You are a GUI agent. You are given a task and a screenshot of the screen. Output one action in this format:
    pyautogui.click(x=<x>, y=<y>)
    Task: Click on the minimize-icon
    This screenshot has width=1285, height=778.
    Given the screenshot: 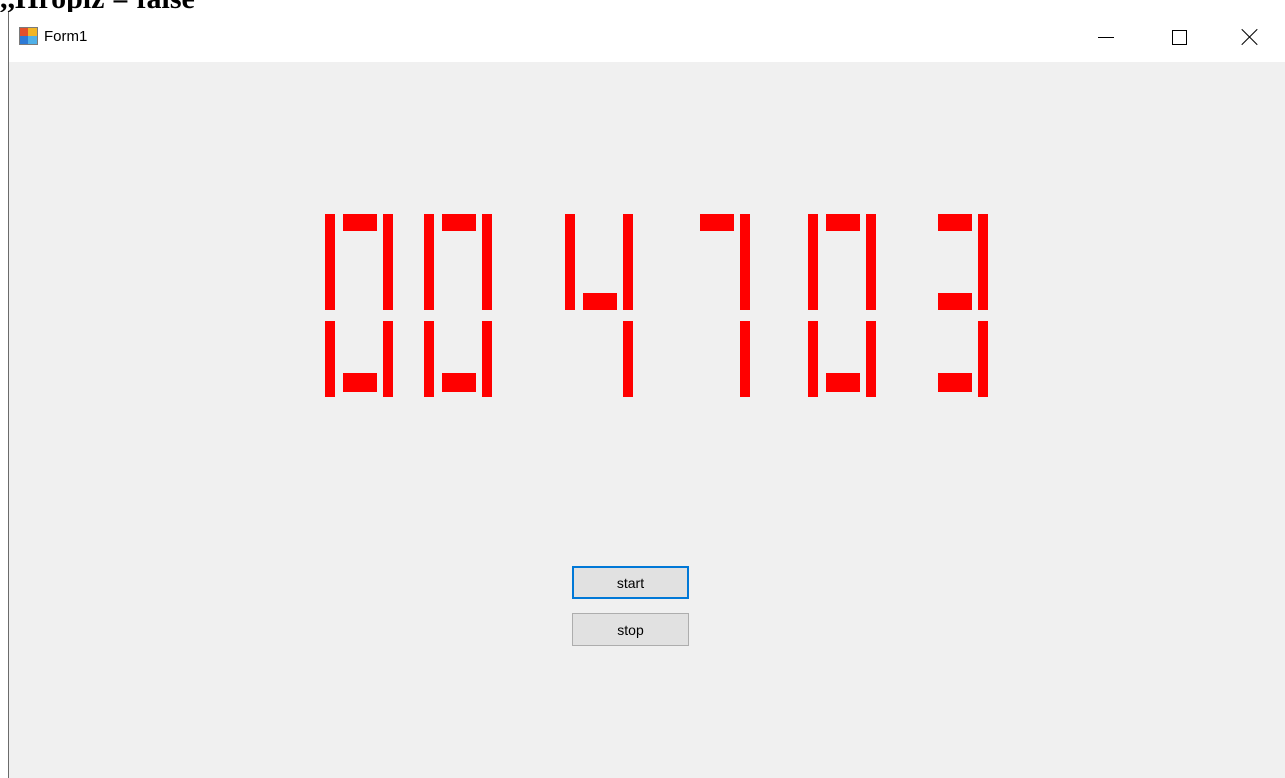 What is the action you would take?
    pyautogui.click(x=1106, y=37)
    